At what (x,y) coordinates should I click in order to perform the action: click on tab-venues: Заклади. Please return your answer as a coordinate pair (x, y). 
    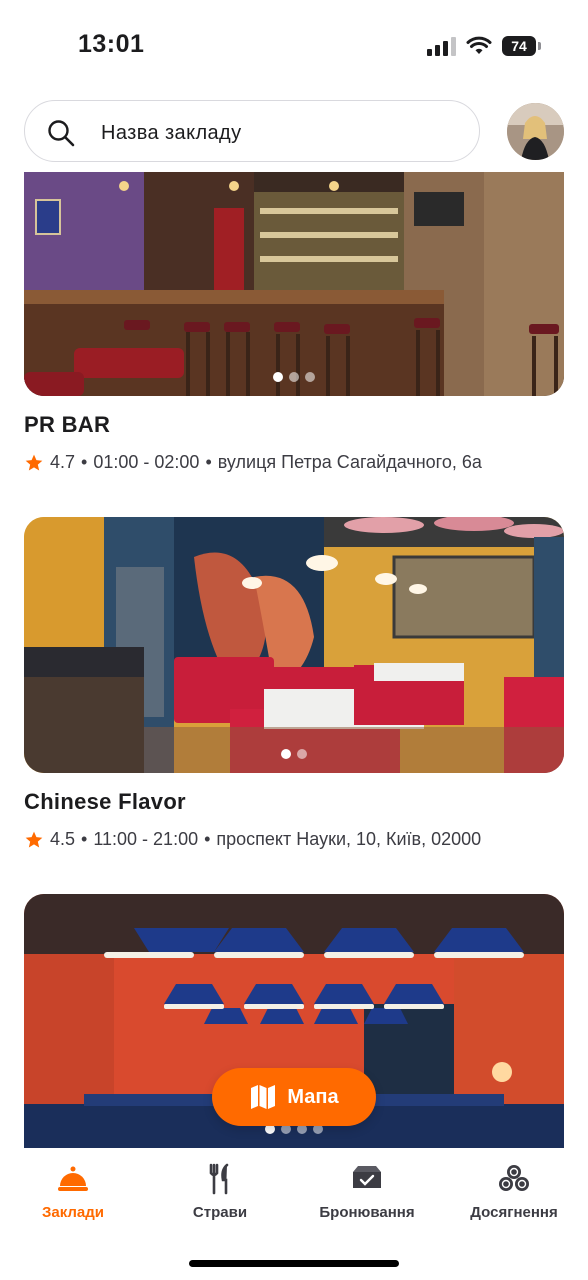
    Looking at the image, I should click on (73, 1191).